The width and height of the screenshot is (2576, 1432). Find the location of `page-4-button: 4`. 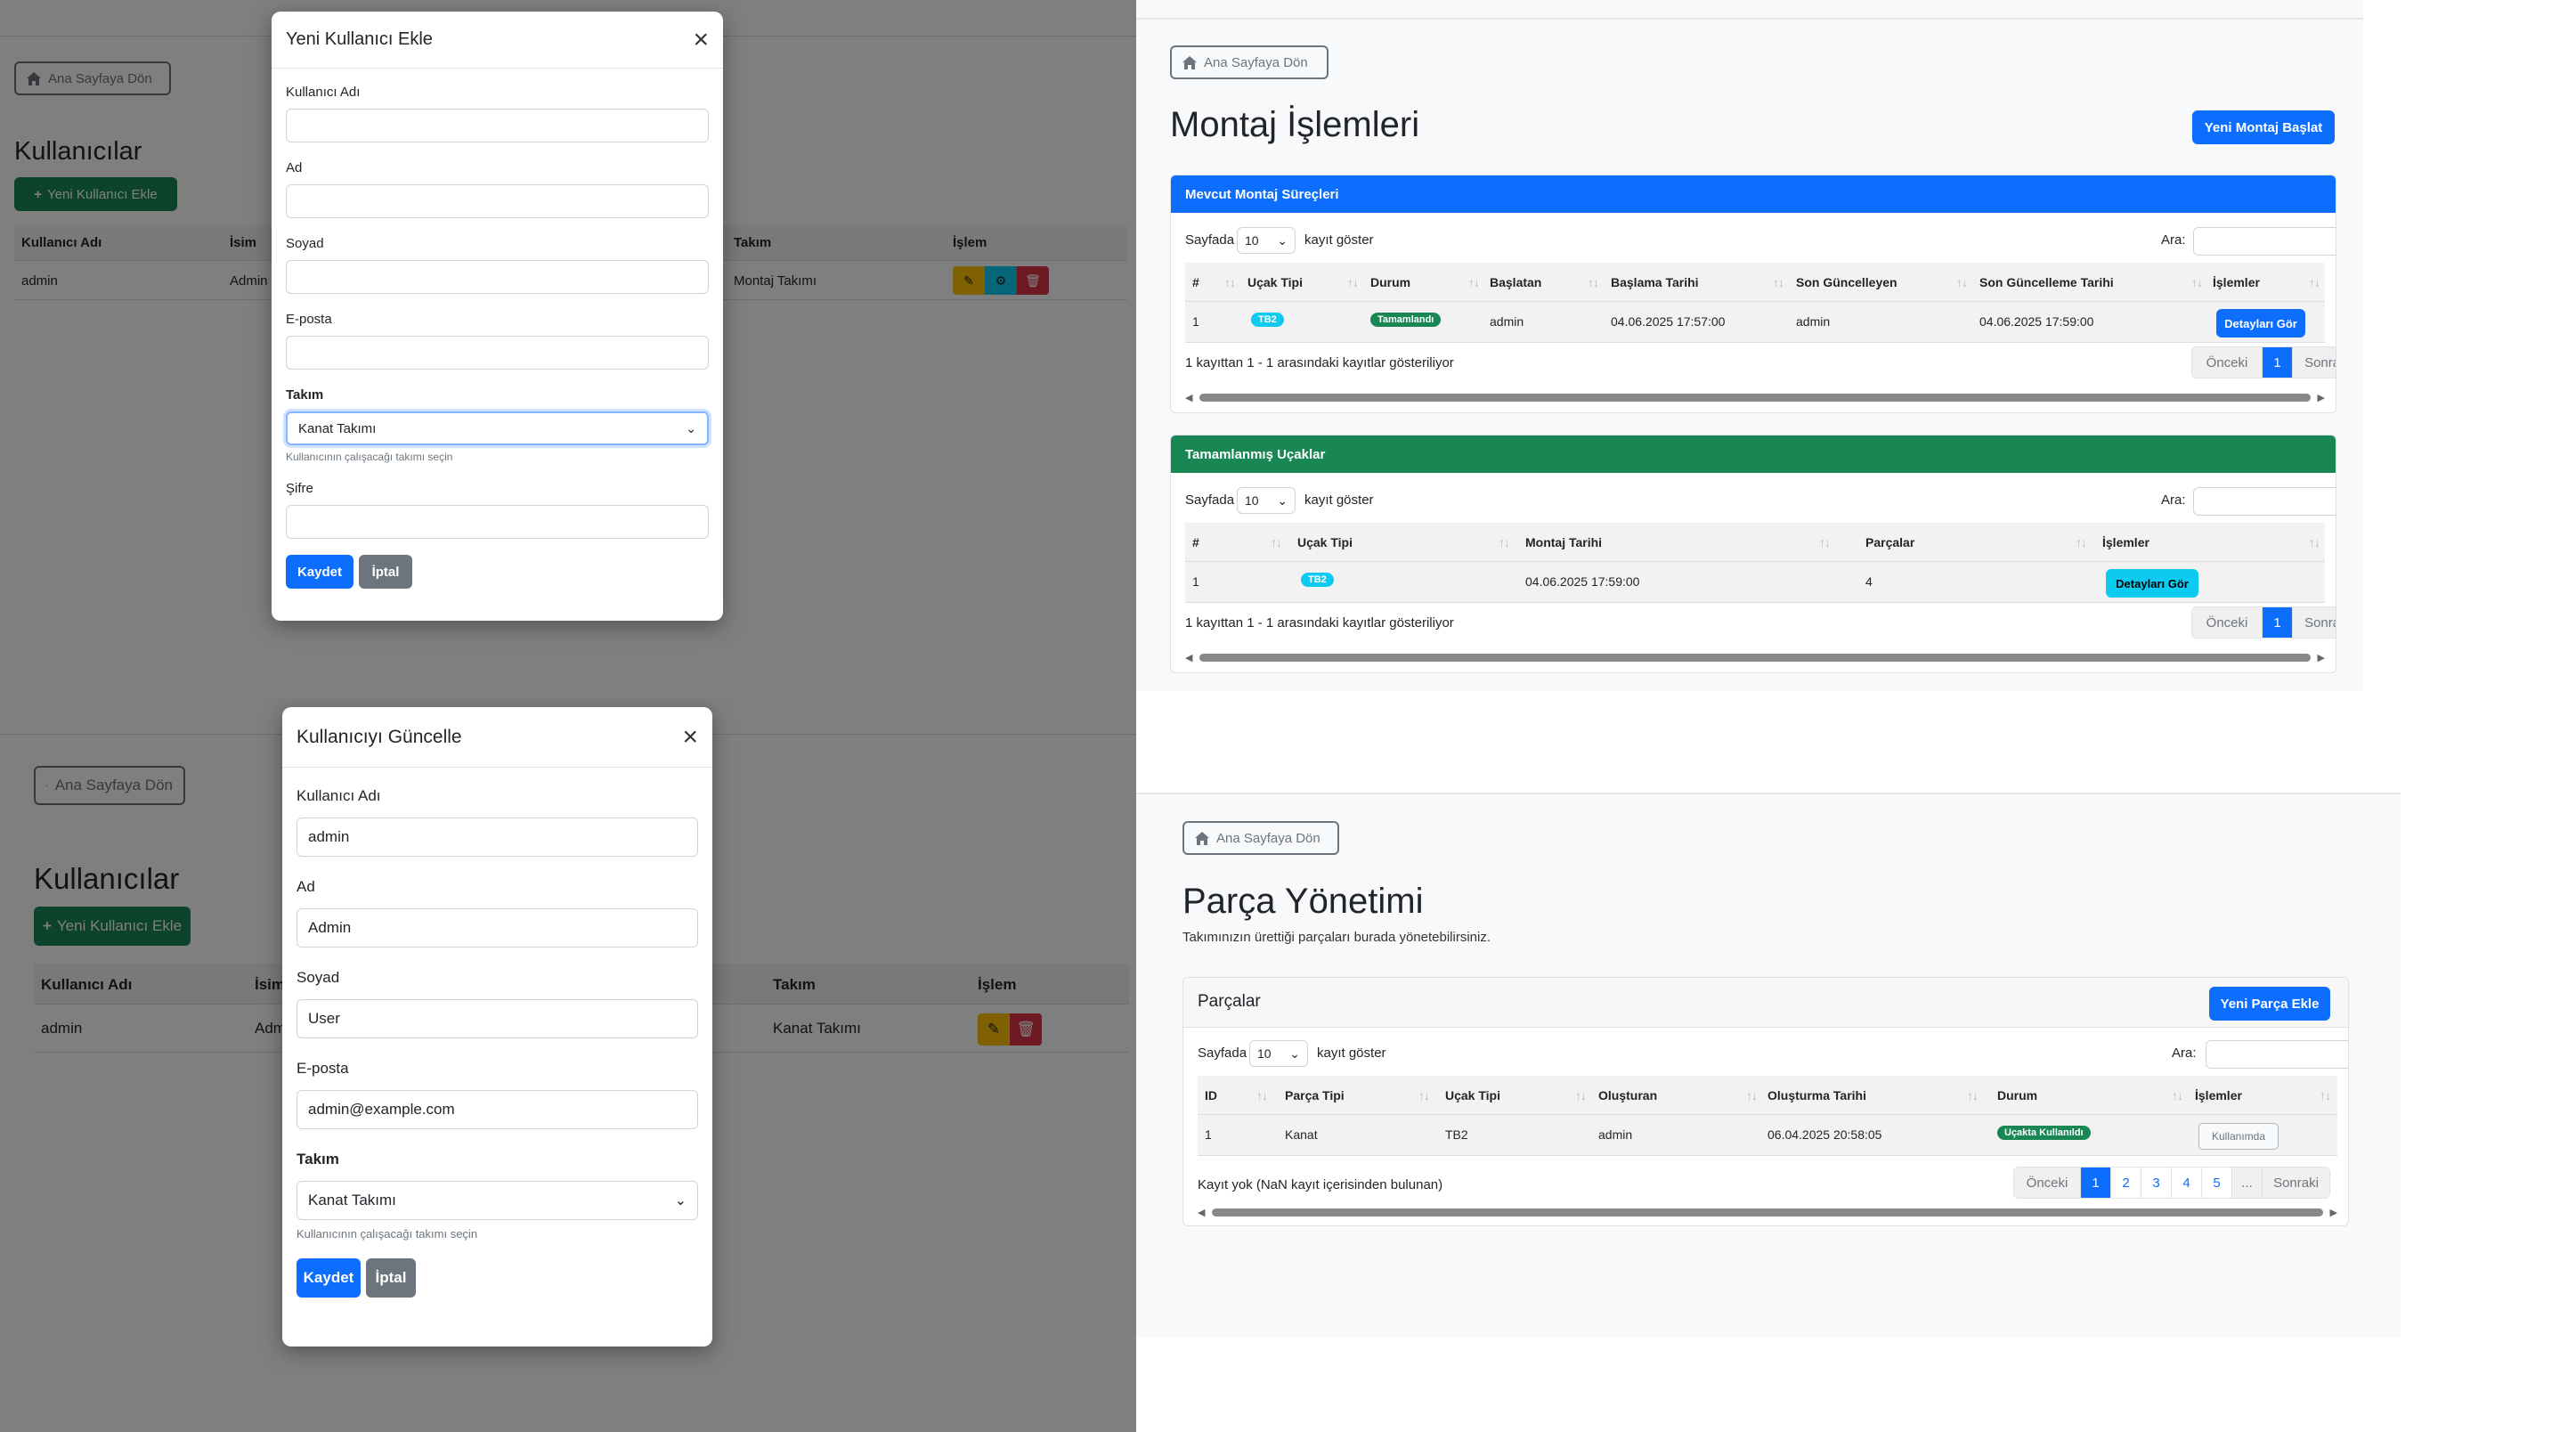

page-4-button: 4 is located at coordinates (2186, 1183).